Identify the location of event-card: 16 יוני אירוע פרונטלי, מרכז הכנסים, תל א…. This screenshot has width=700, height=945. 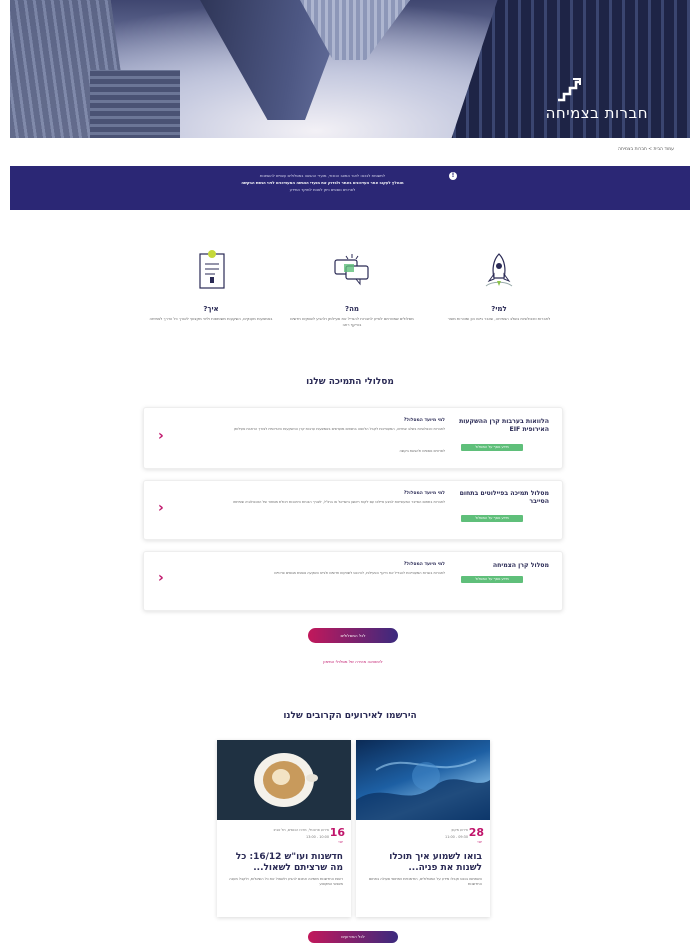
(284, 828).